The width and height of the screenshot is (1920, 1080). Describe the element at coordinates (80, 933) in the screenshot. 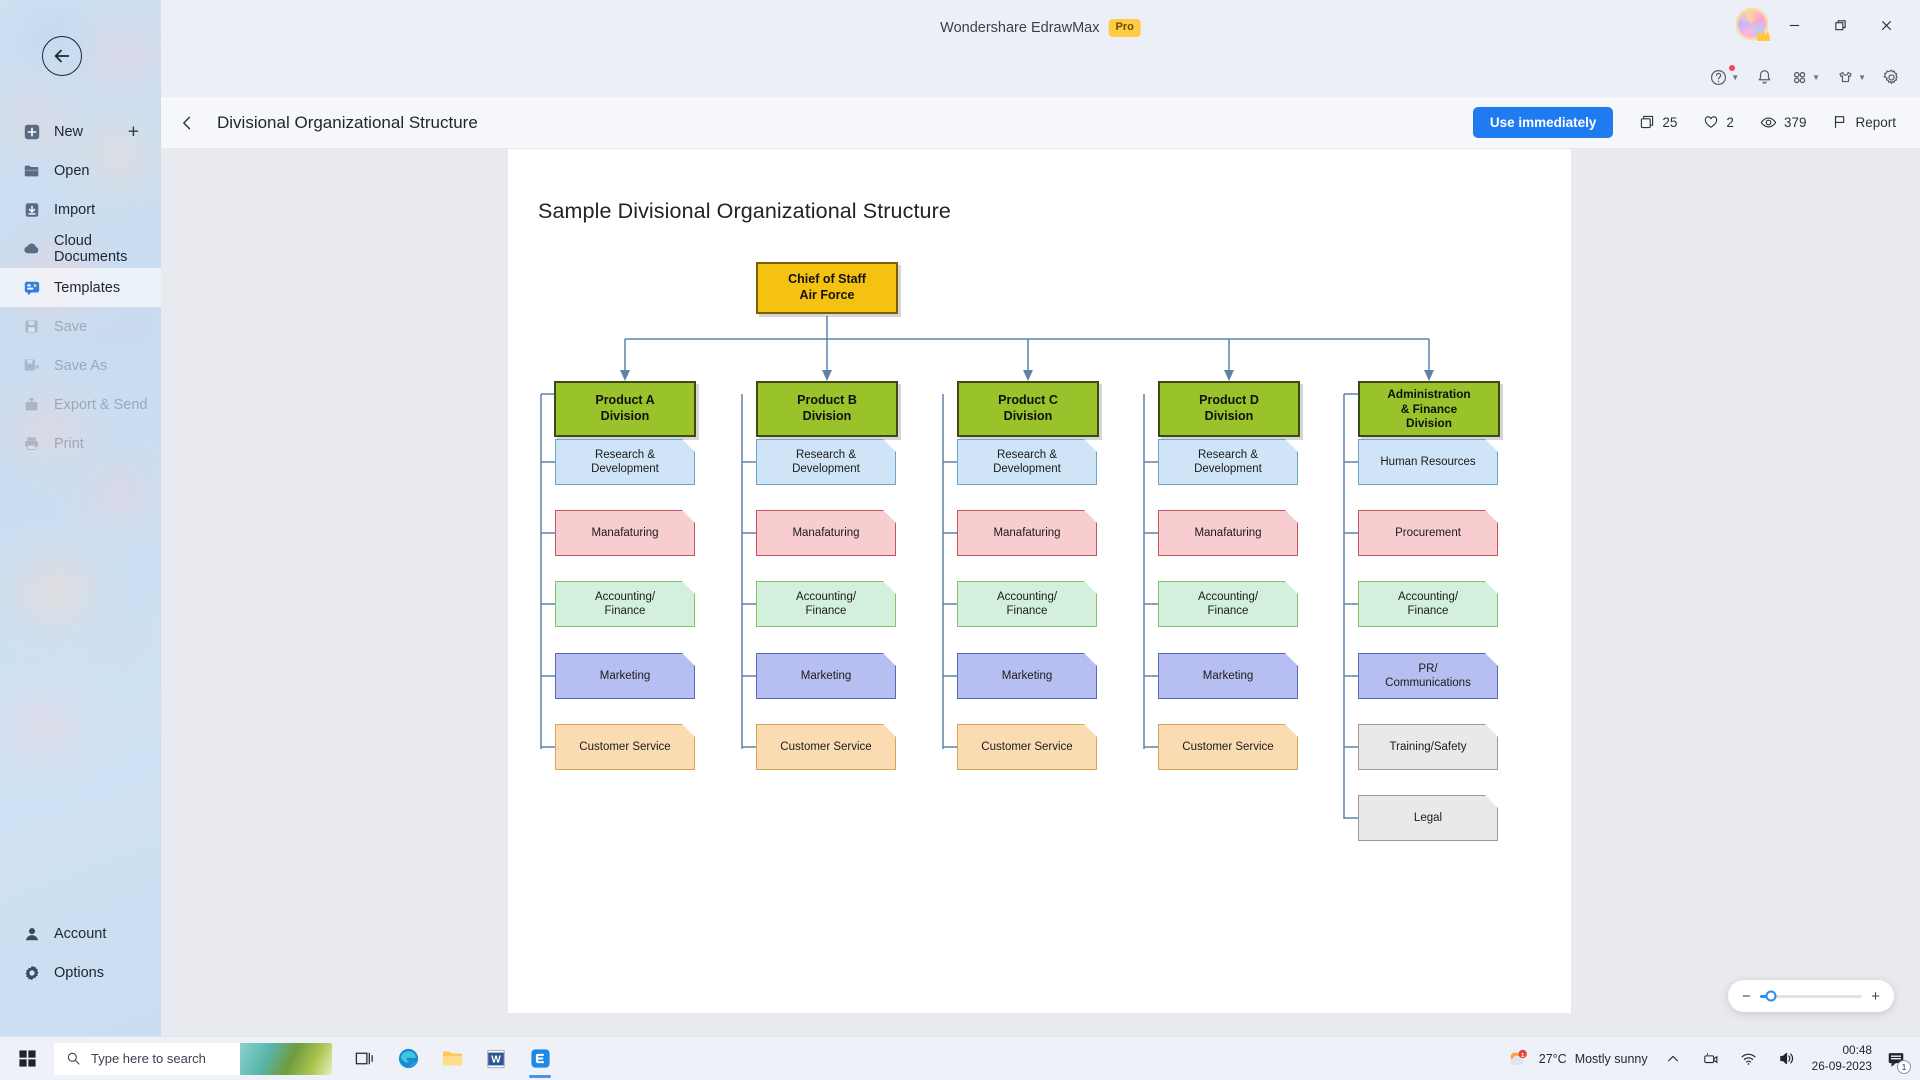

I see `sidebar-item-account: Account` at that location.